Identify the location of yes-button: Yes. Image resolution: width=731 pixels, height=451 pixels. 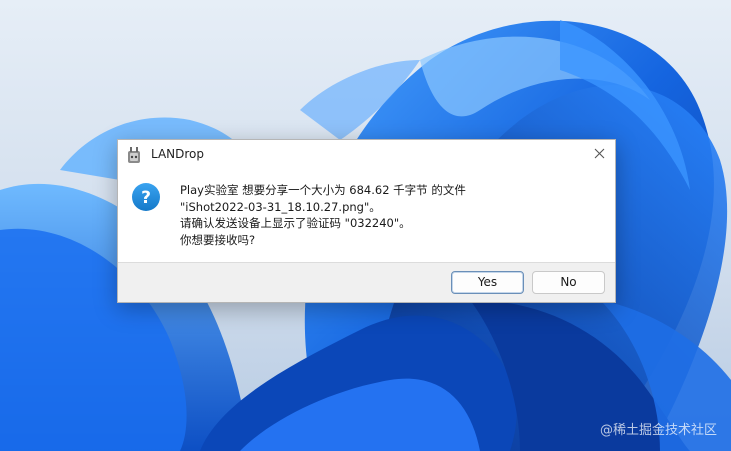
(487, 282).